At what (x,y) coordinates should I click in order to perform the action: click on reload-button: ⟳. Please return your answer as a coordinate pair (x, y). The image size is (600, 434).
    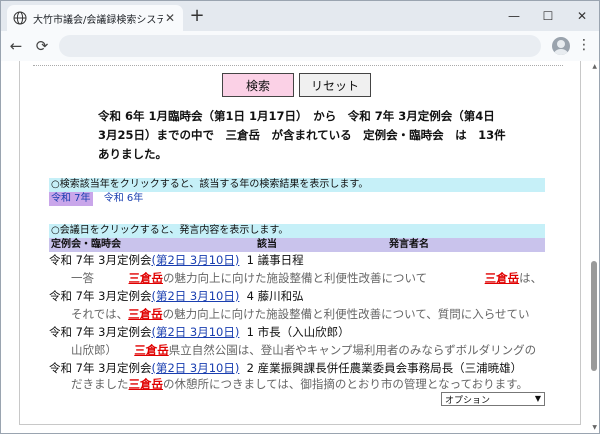
    Looking at the image, I should click on (42, 46).